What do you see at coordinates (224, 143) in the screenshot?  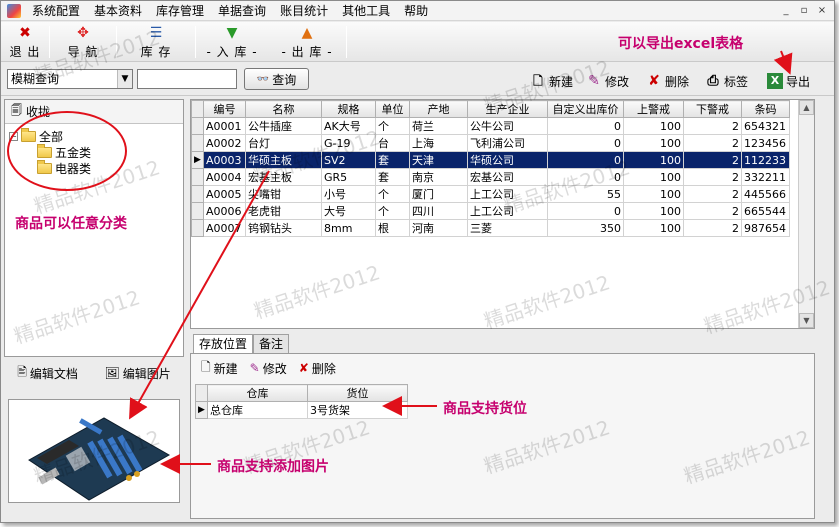 I see `table-cell: A0002` at bounding box center [224, 143].